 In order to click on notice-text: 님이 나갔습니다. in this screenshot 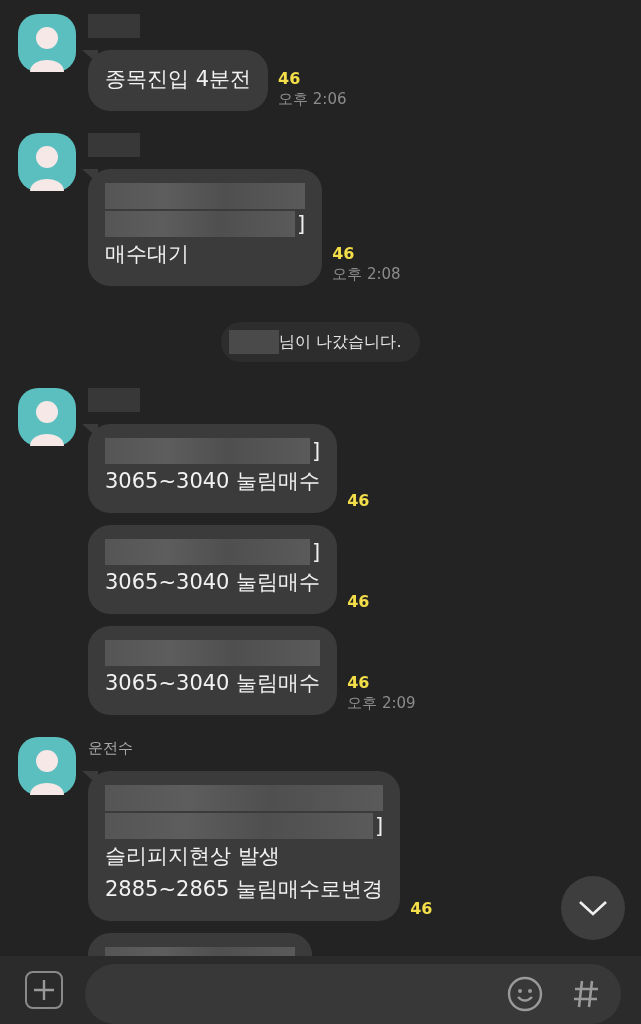, I will do `click(340, 342)`.